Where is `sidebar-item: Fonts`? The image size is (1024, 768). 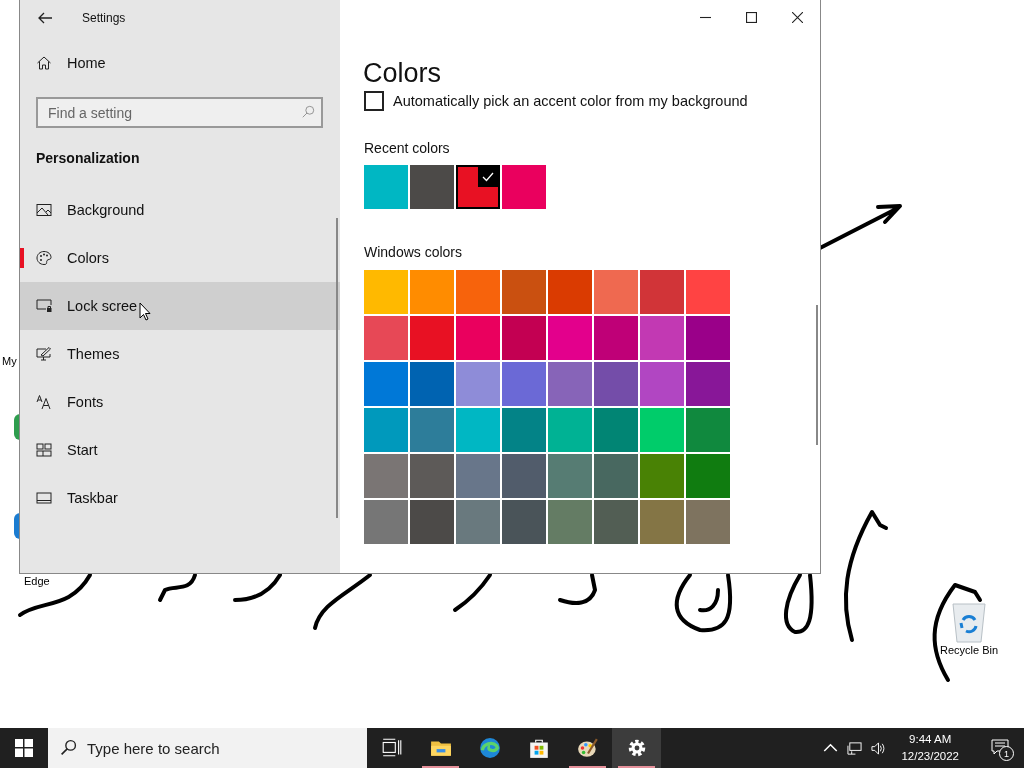
sidebar-item: Fonts is located at coordinates (180, 402).